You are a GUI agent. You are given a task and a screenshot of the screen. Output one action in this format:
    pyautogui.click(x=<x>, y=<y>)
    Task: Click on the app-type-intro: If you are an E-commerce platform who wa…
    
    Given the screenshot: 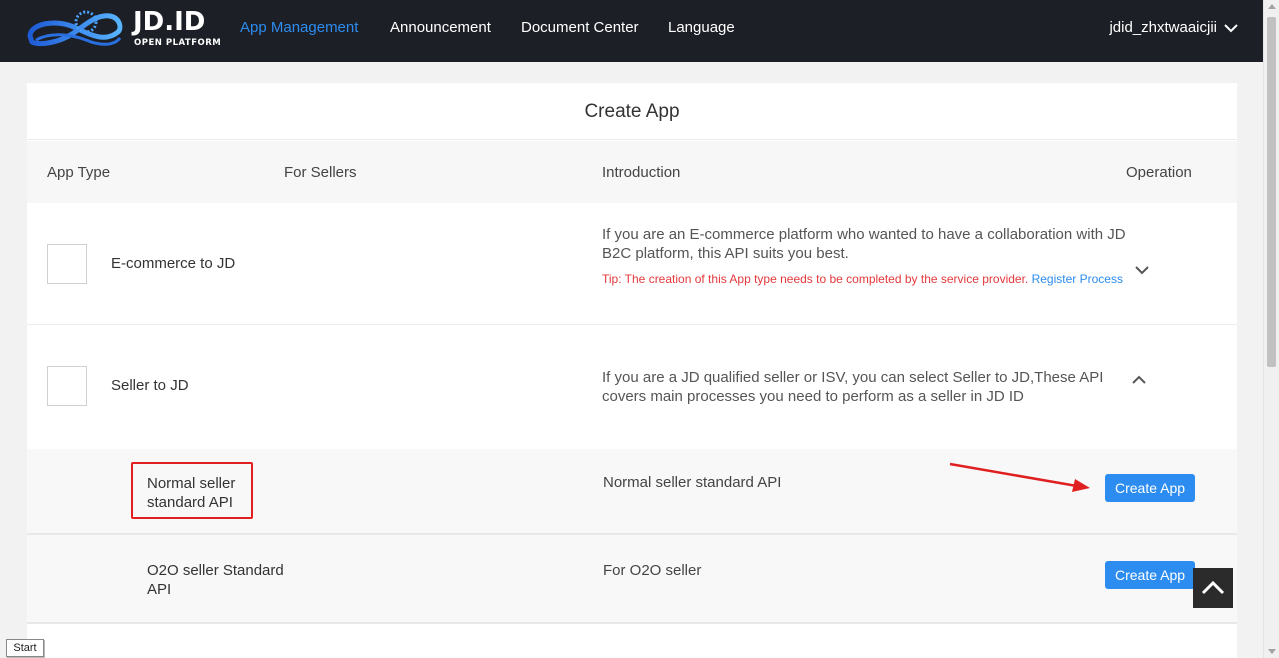 What is the action you would take?
    pyautogui.click(x=864, y=244)
    